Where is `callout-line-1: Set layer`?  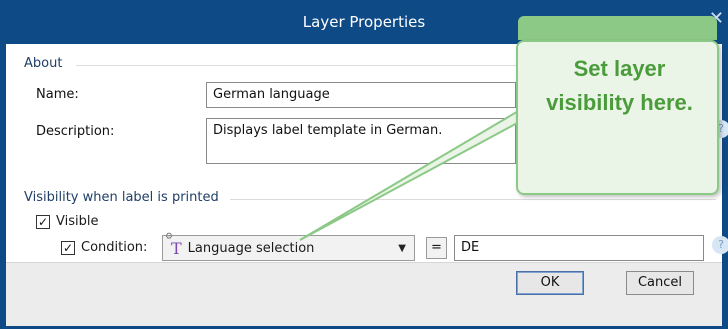
callout-line-1: Set layer is located at coordinates (619, 68).